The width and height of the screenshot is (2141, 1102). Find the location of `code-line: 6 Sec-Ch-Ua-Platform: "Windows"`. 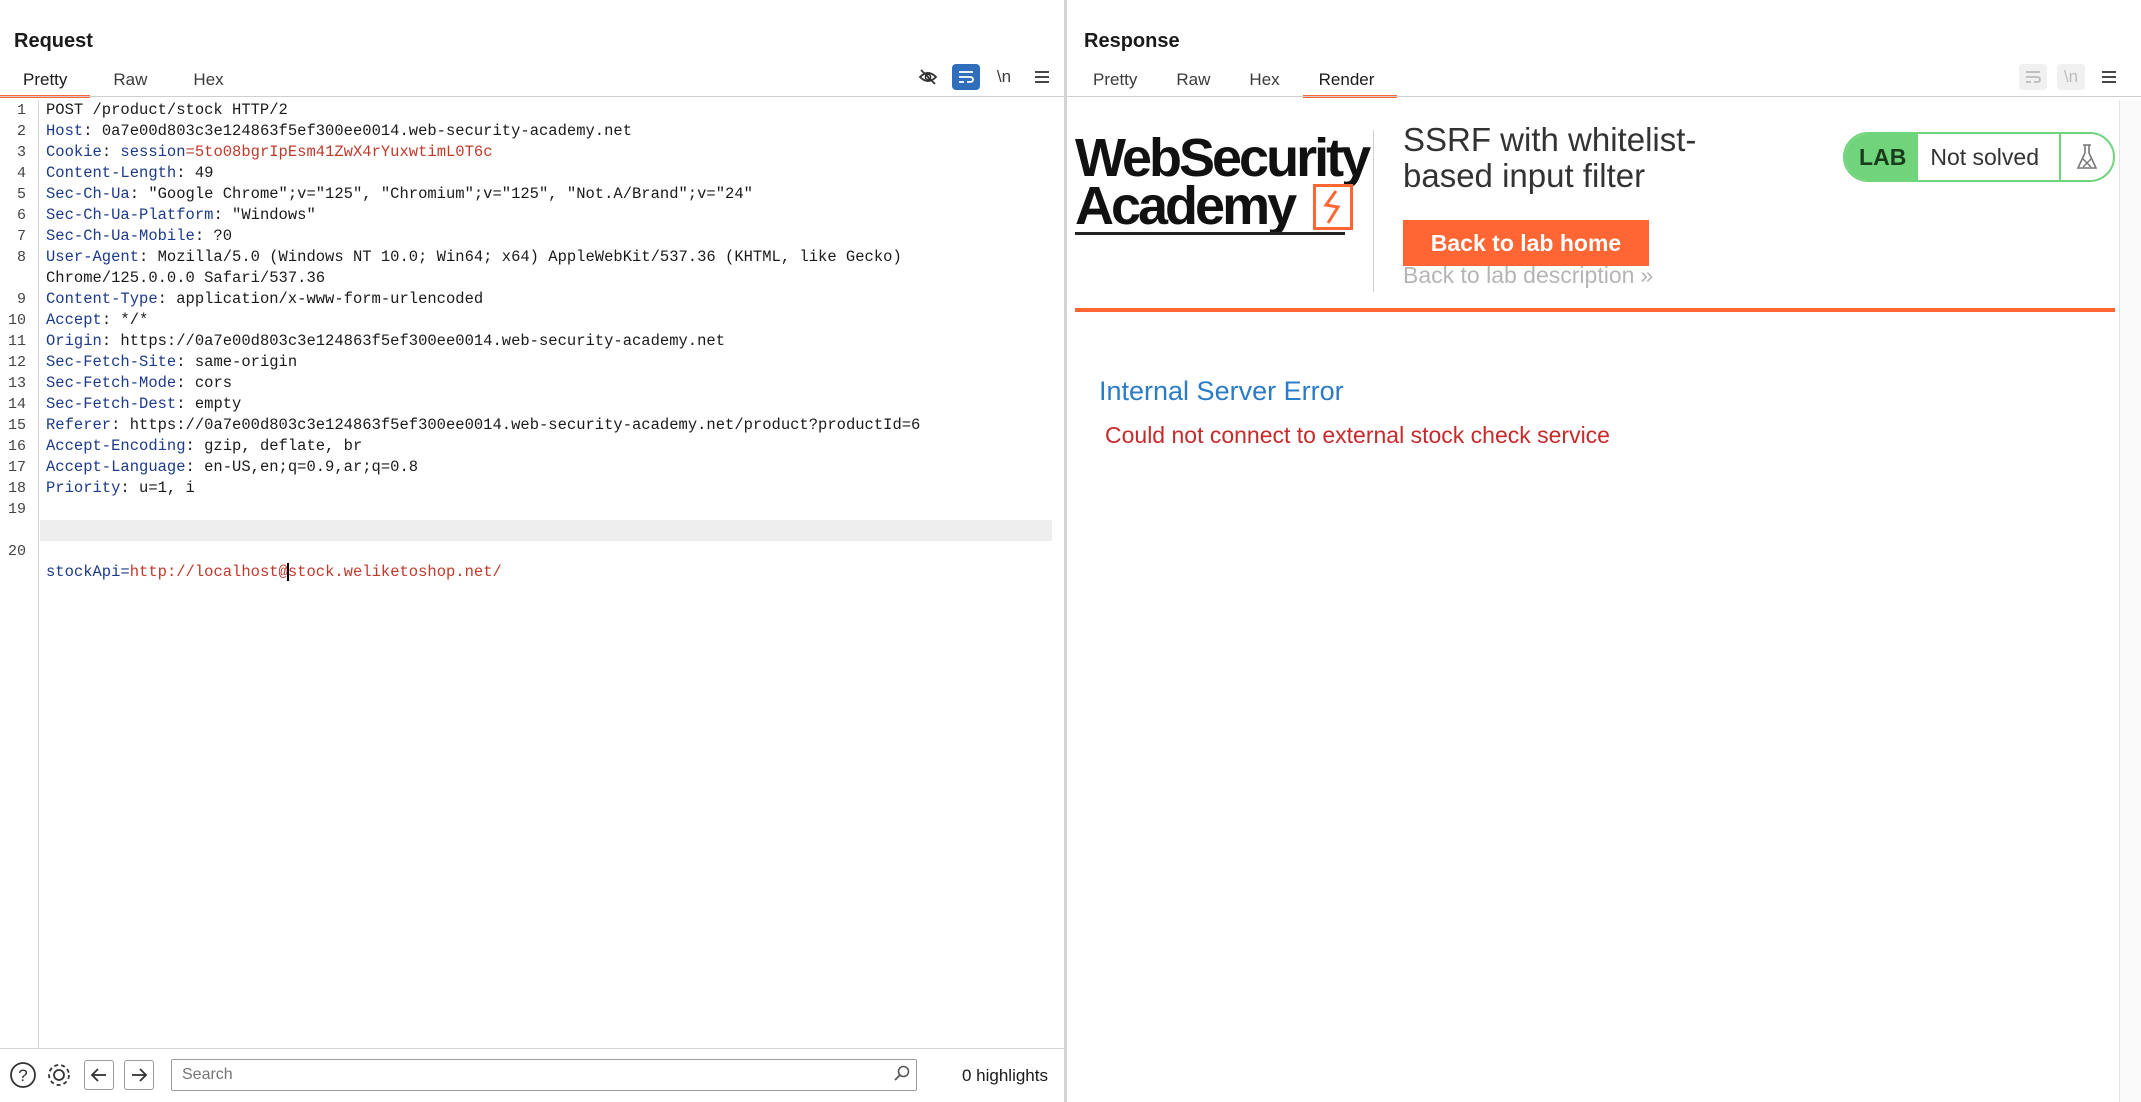

code-line: 6 Sec-Ch-Ua-Platform: "Windows" is located at coordinates (526, 215).